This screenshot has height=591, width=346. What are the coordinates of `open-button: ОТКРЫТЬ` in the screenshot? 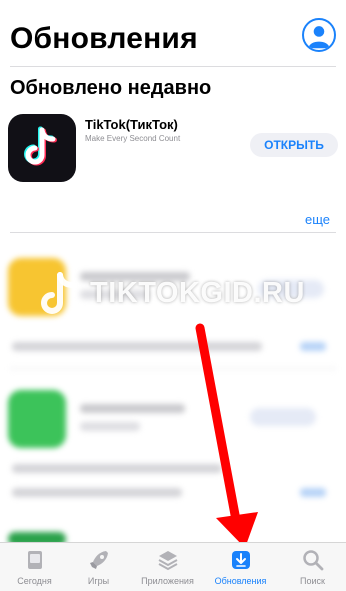 It's located at (294, 145).